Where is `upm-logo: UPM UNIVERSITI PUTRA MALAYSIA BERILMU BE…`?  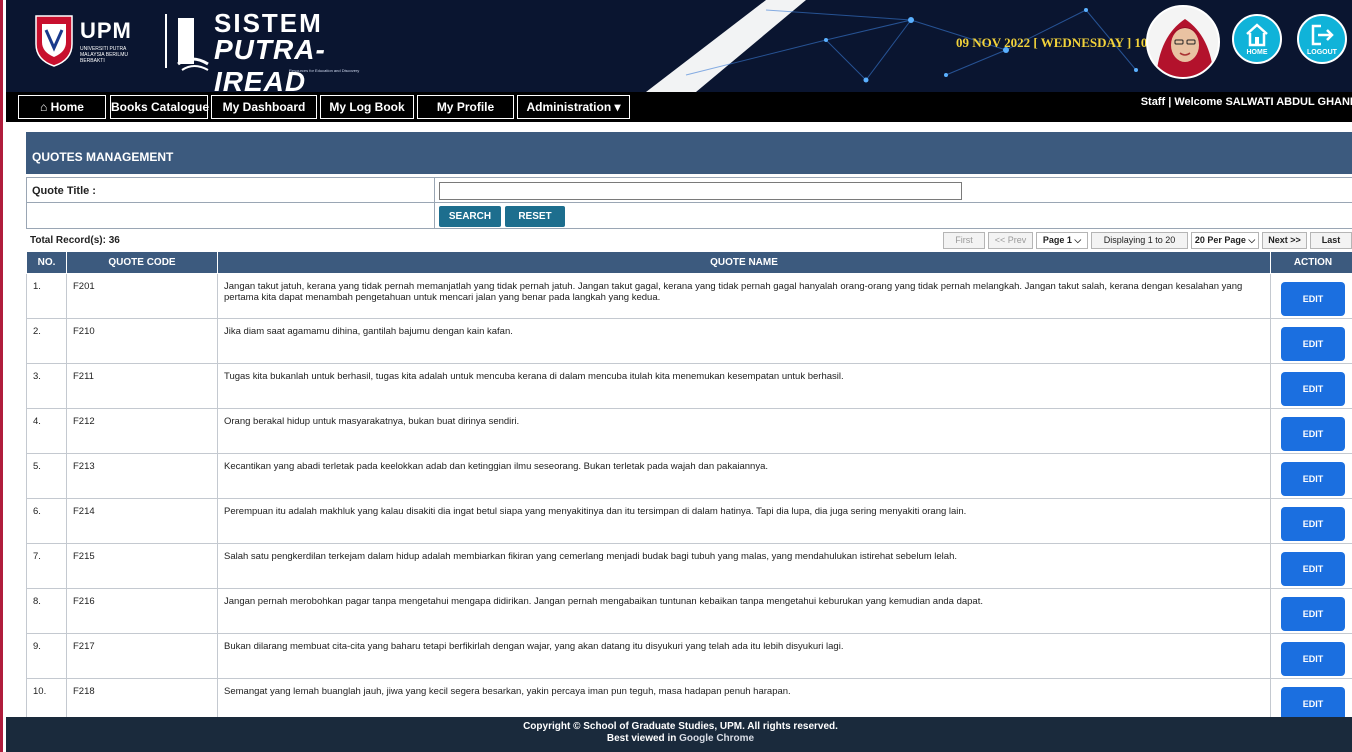
upm-logo: UPM UNIVERSITI PUTRA MALAYSIA BERILMU BE… is located at coordinates (89, 43).